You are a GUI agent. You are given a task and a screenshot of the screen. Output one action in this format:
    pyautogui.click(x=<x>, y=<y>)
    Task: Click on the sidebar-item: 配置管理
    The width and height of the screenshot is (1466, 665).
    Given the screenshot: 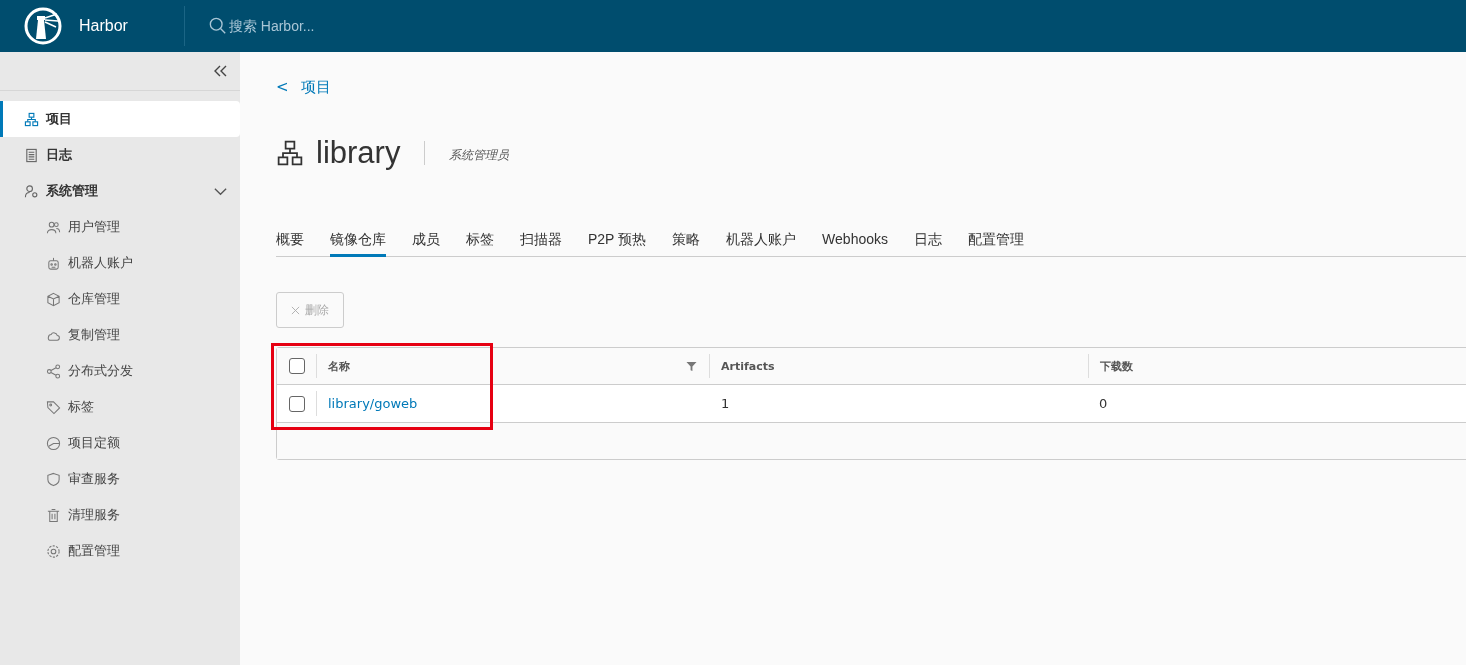 What is the action you would take?
    pyautogui.click(x=120, y=551)
    